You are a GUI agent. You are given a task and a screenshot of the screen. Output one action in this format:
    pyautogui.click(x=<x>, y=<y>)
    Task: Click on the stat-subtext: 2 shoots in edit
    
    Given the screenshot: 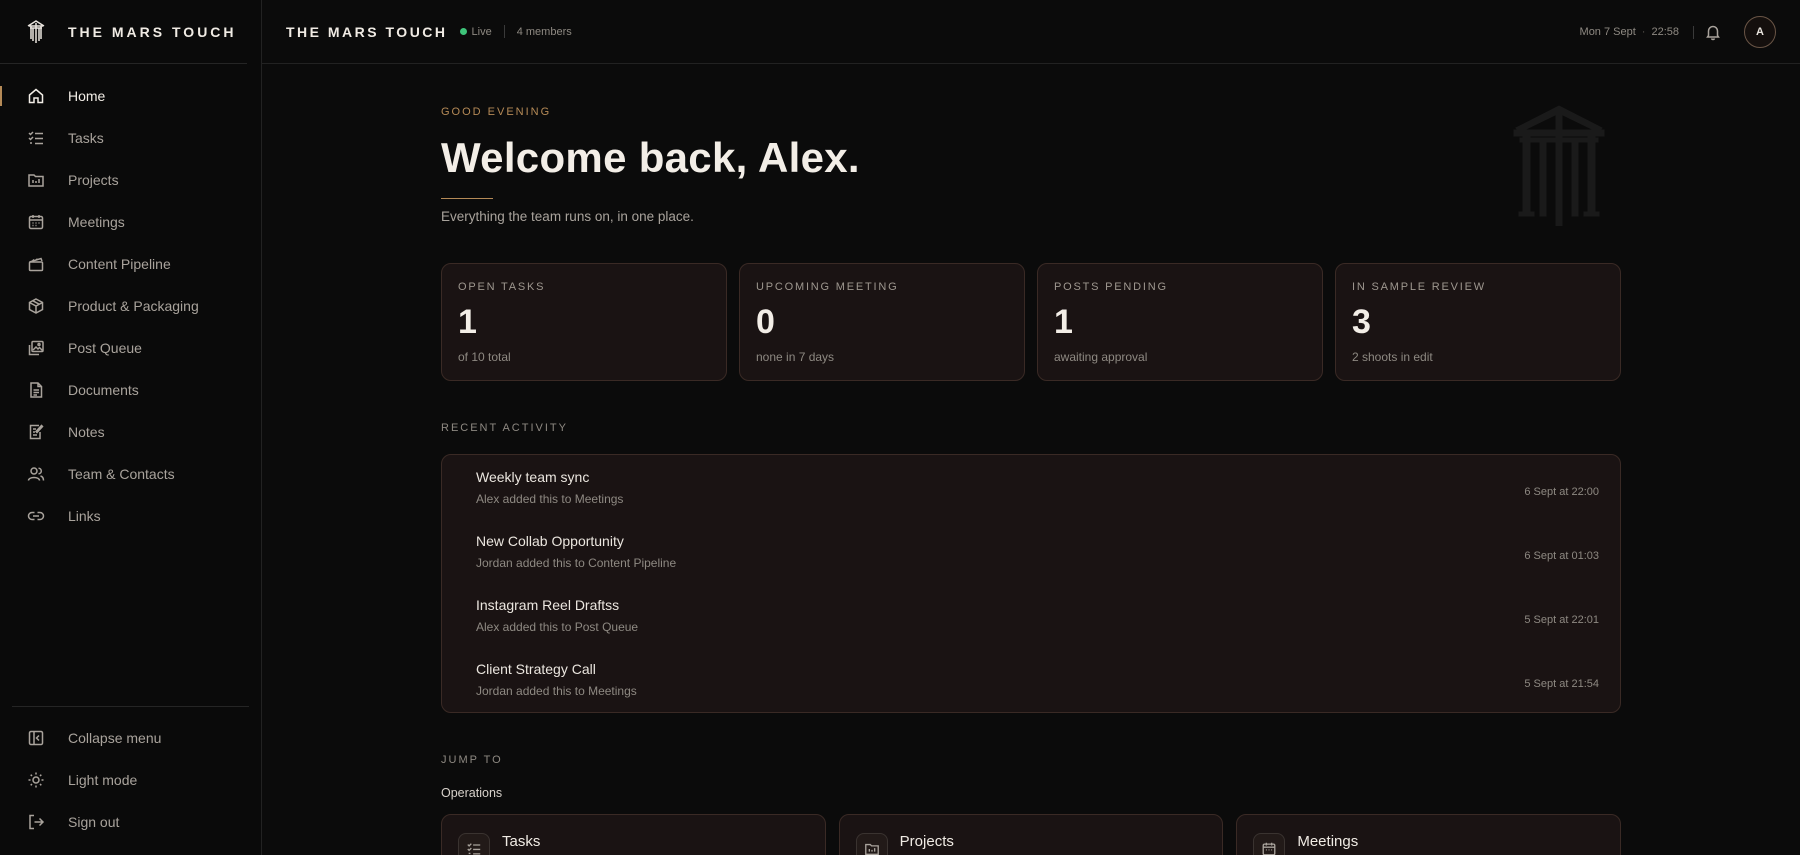 What is the action you would take?
    pyautogui.click(x=1392, y=357)
    